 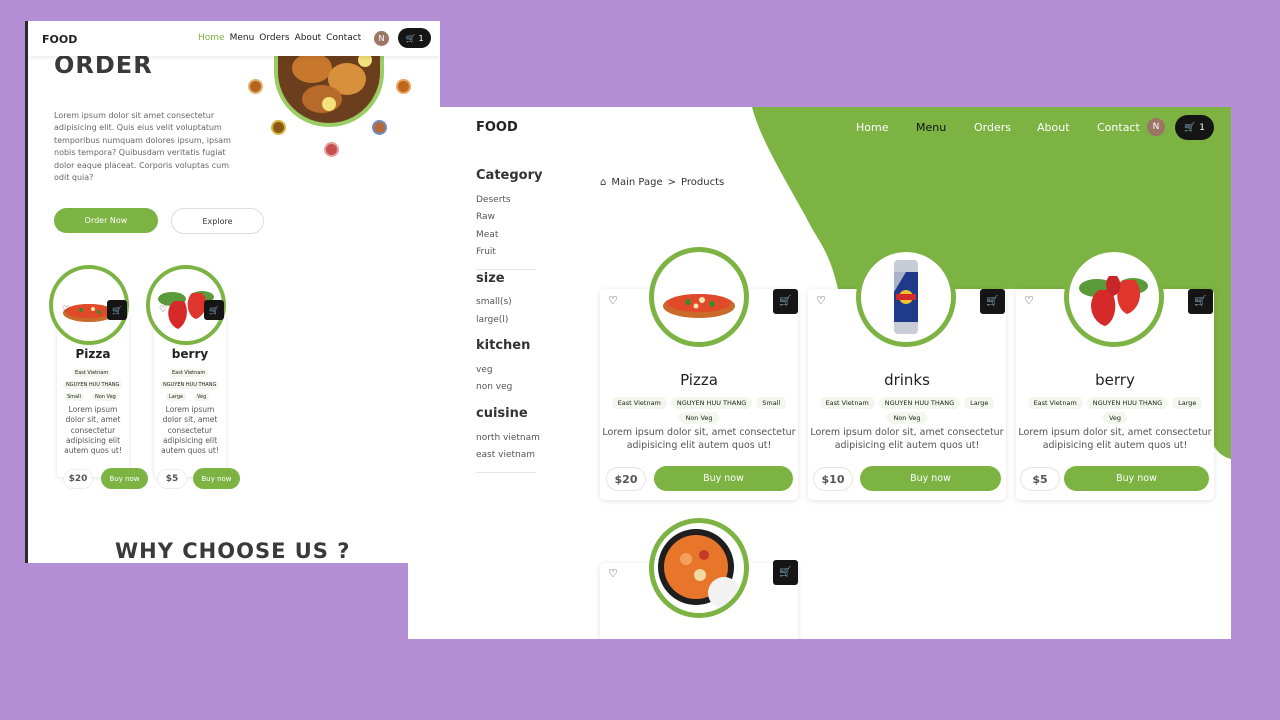 I want to click on pizza-image, so click(x=699, y=297).